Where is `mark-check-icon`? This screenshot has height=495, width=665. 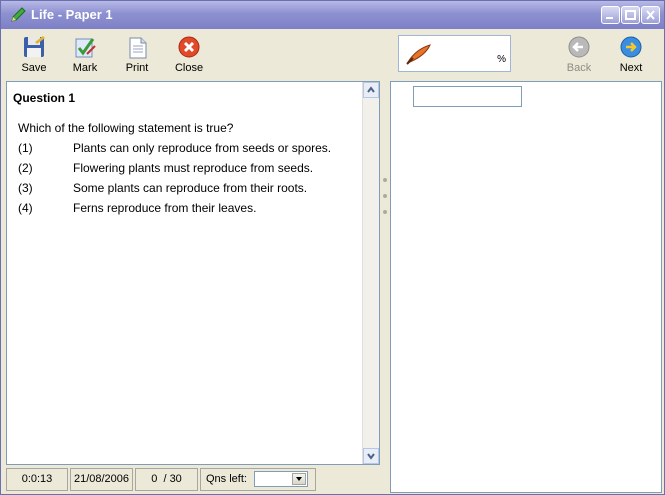
mark-check-icon is located at coordinates (85, 48).